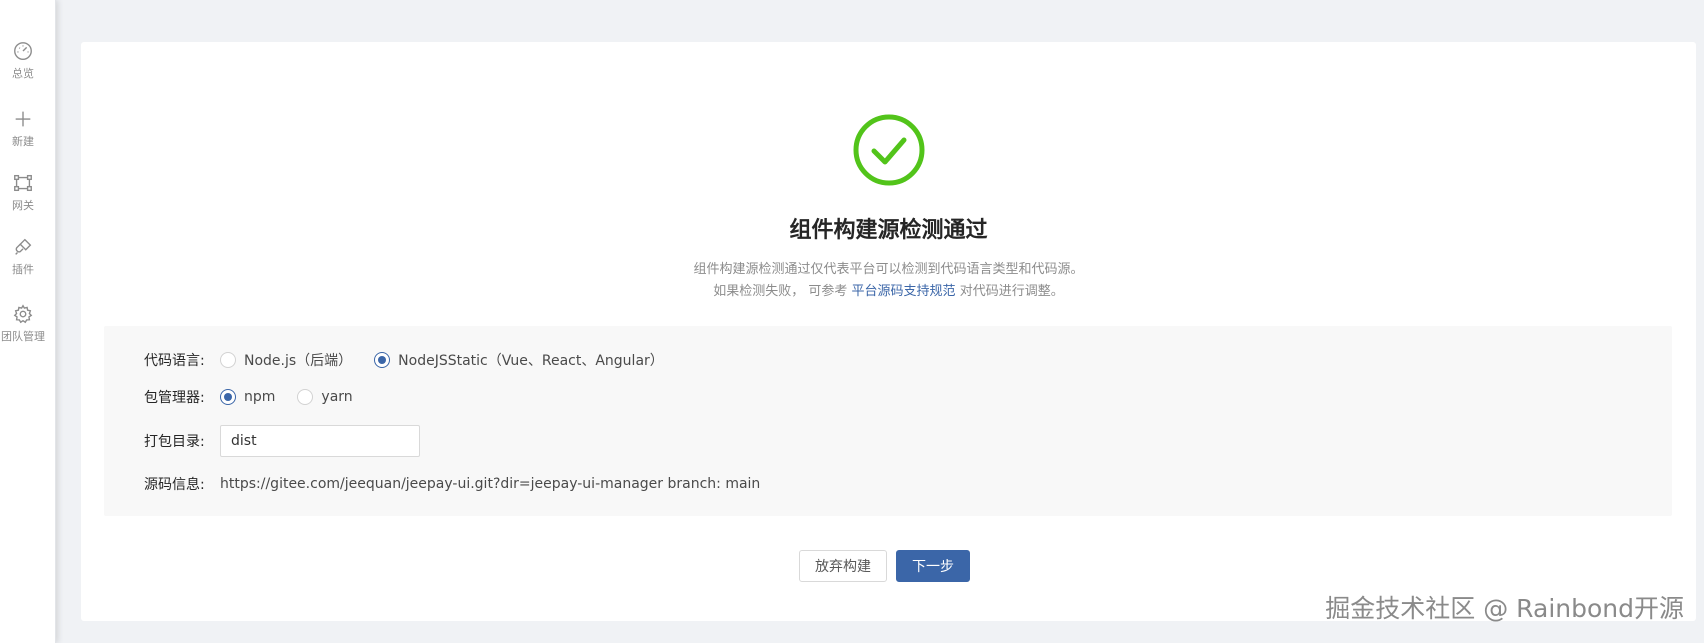 This screenshot has height=643, width=1704. What do you see at coordinates (174, 398) in the screenshot?
I see `package-manager-label: 包管理器:` at bounding box center [174, 398].